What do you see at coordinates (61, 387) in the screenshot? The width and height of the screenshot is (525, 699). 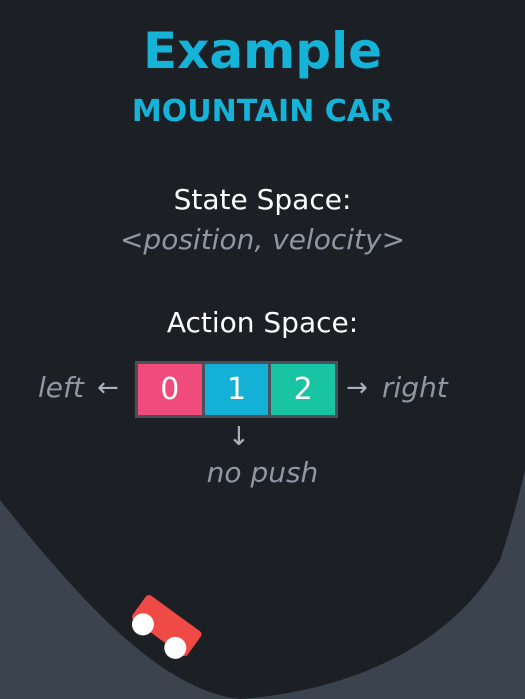 I see `action-left-label: left` at bounding box center [61, 387].